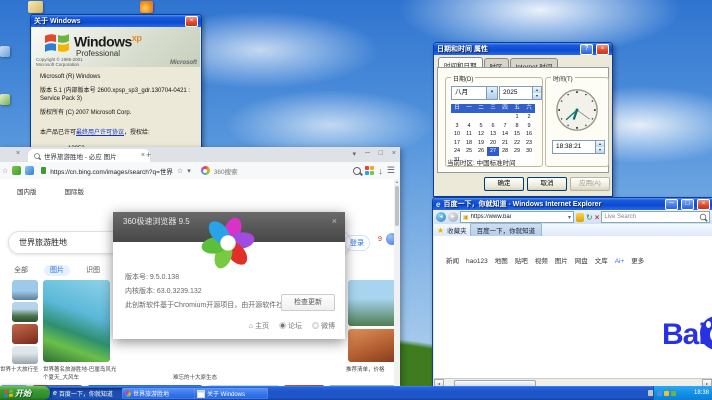  I want to click on baidu-nav-link: 新闻, so click(452, 261).